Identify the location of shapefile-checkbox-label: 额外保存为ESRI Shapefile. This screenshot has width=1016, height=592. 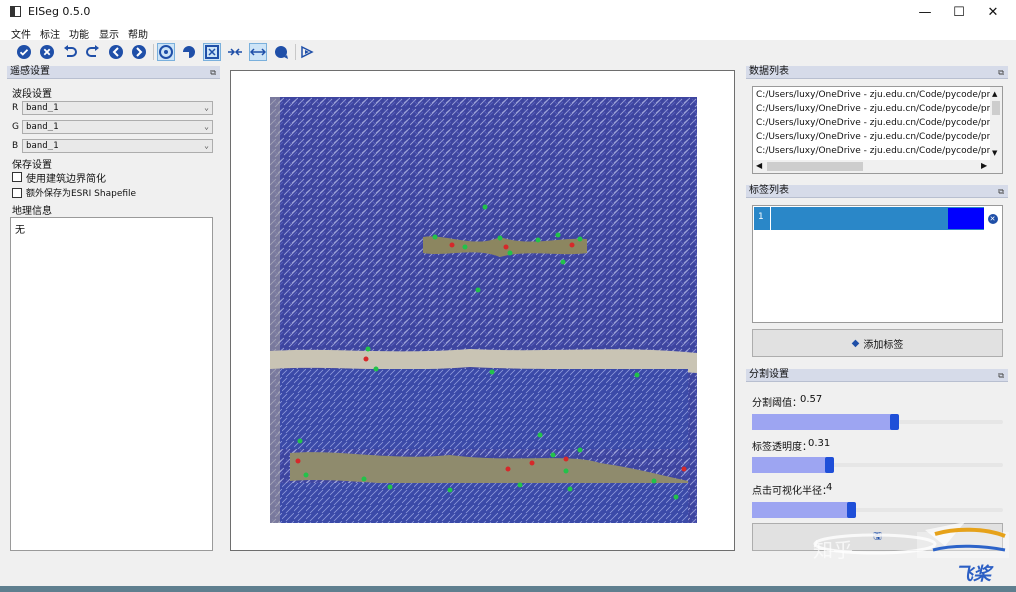
(81, 194).